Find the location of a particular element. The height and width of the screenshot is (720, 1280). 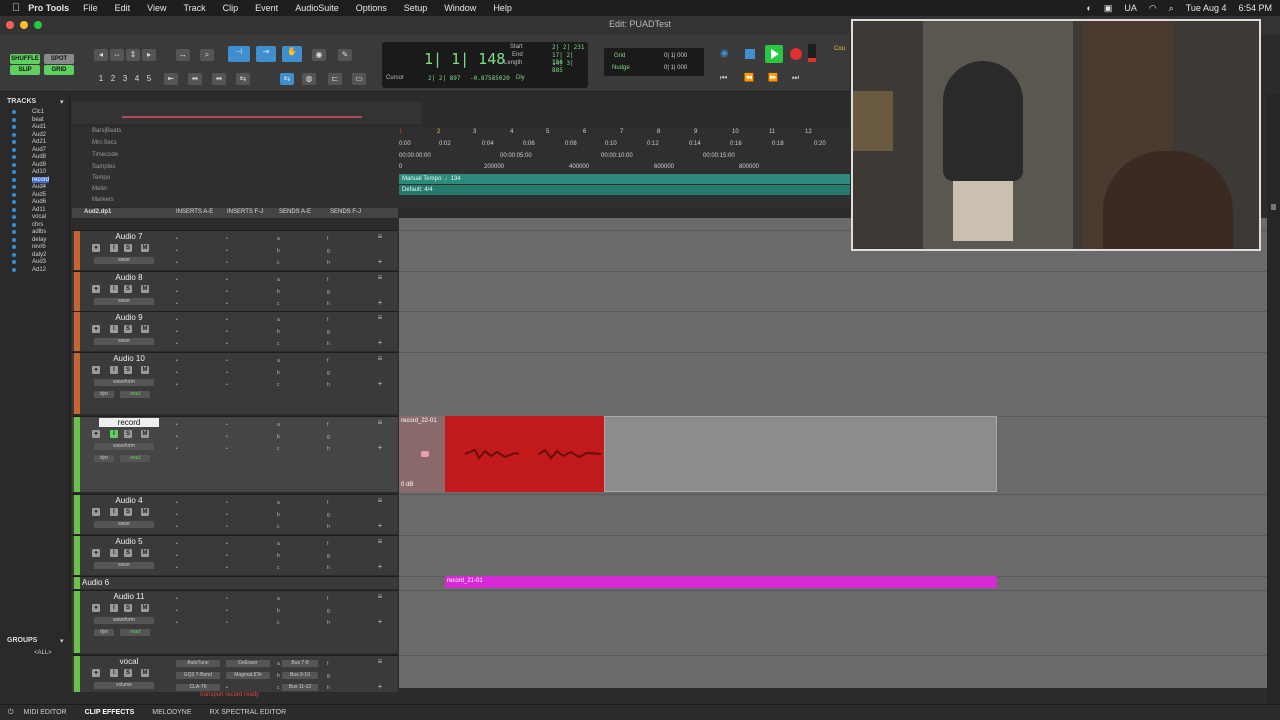

vocal-insert-slot: EQ3 7-Band is located at coordinates (198, 675).